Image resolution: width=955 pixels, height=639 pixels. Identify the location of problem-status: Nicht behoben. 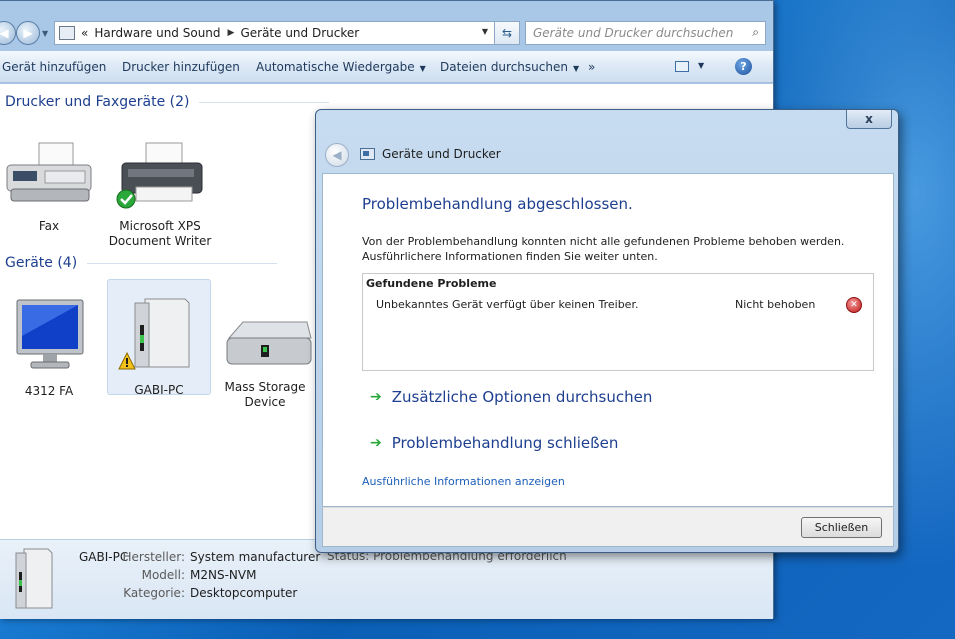
(775, 304).